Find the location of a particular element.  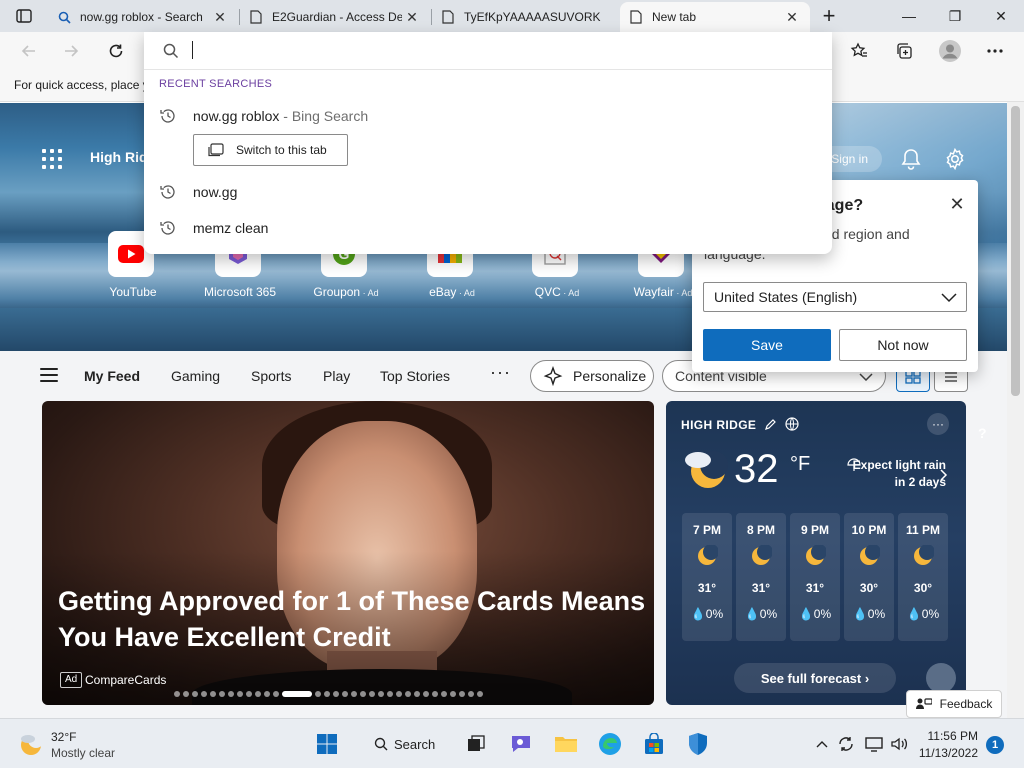

notifications-button is located at coordinates (911, 159).